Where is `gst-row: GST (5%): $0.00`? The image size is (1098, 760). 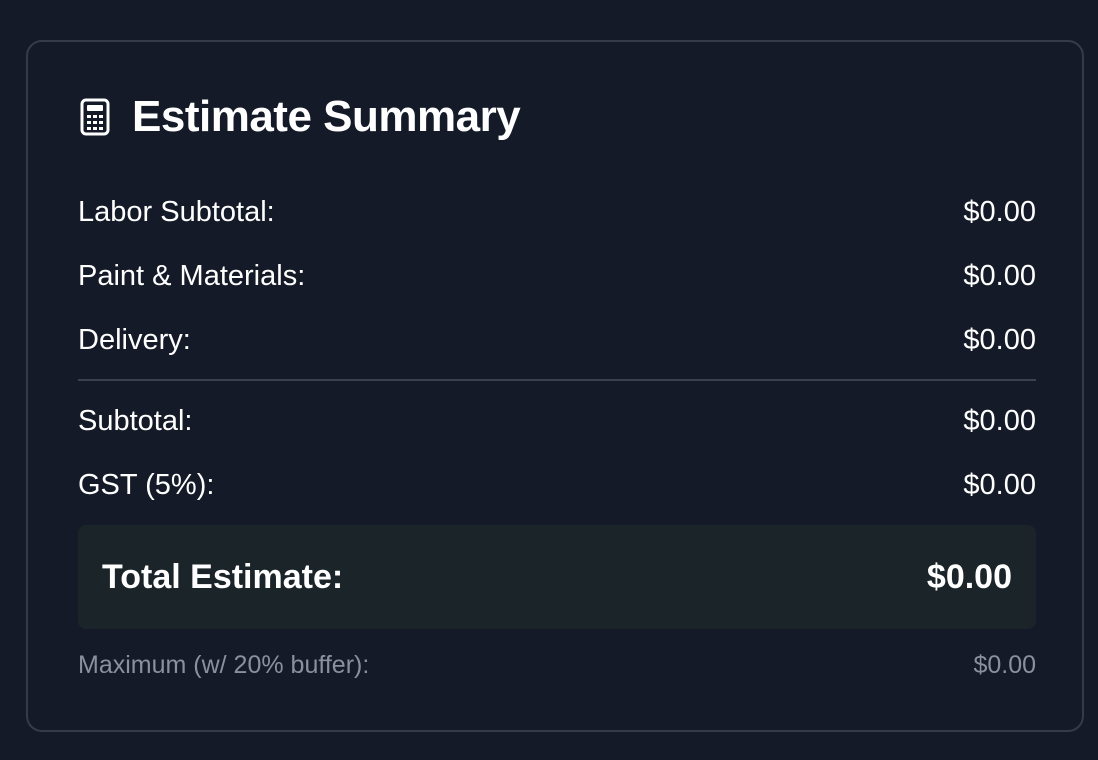 gst-row: GST (5%): $0.00 is located at coordinates (557, 485).